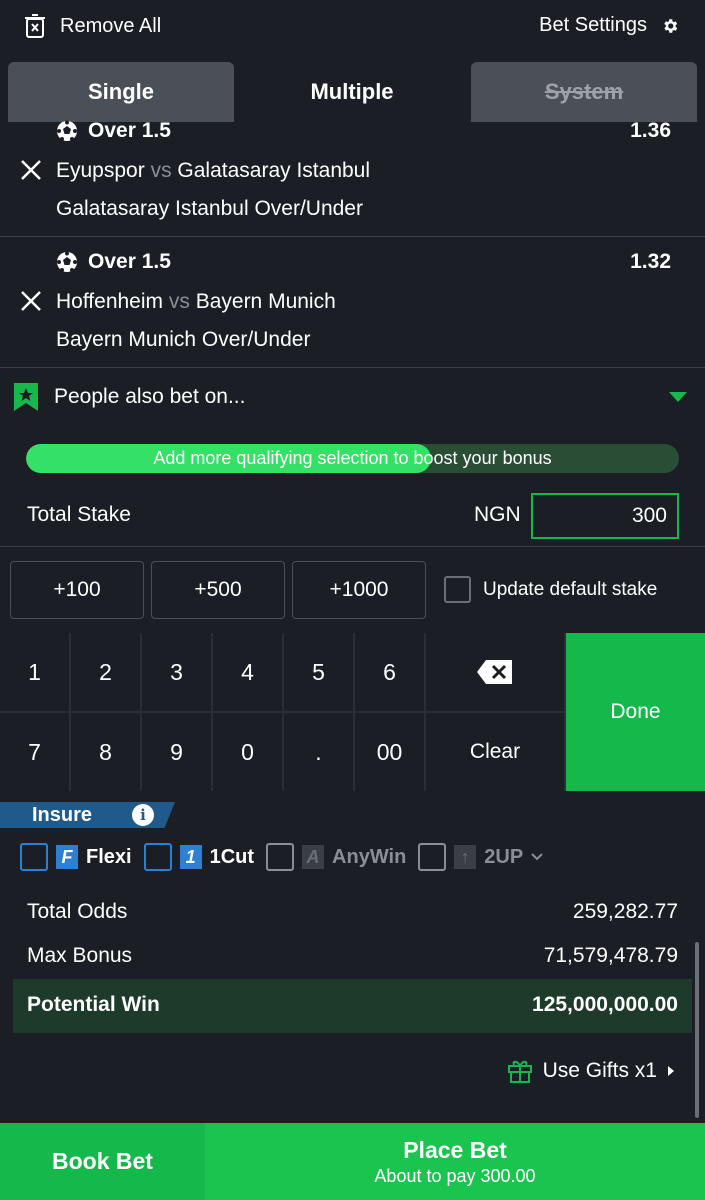 Image resolution: width=705 pixels, height=1200 pixels. What do you see at coordinates (62, 814) in the screenshot?
I see `insure-label: Insure` at bounding box center [62, 814].